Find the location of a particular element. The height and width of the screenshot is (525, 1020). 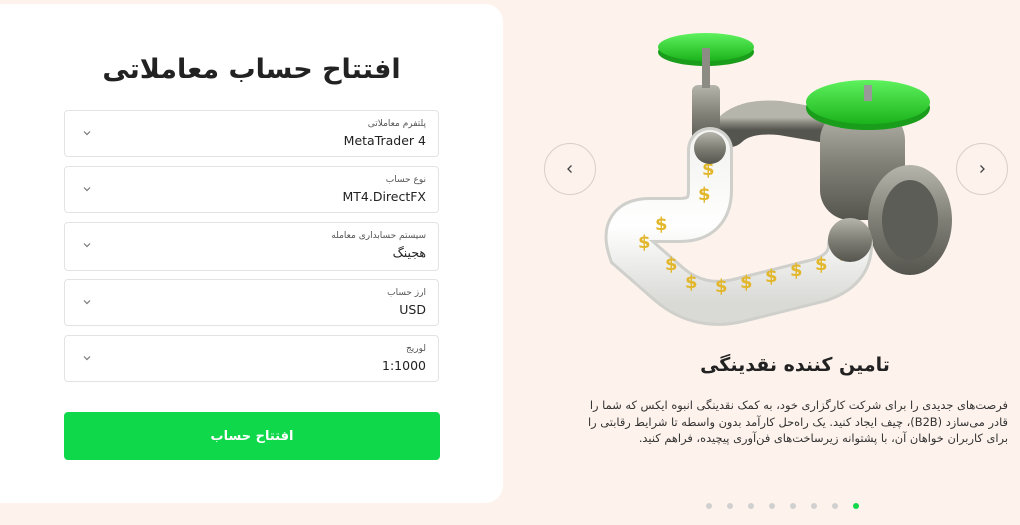

carousel-pagination is located at coordinates (782, 506).